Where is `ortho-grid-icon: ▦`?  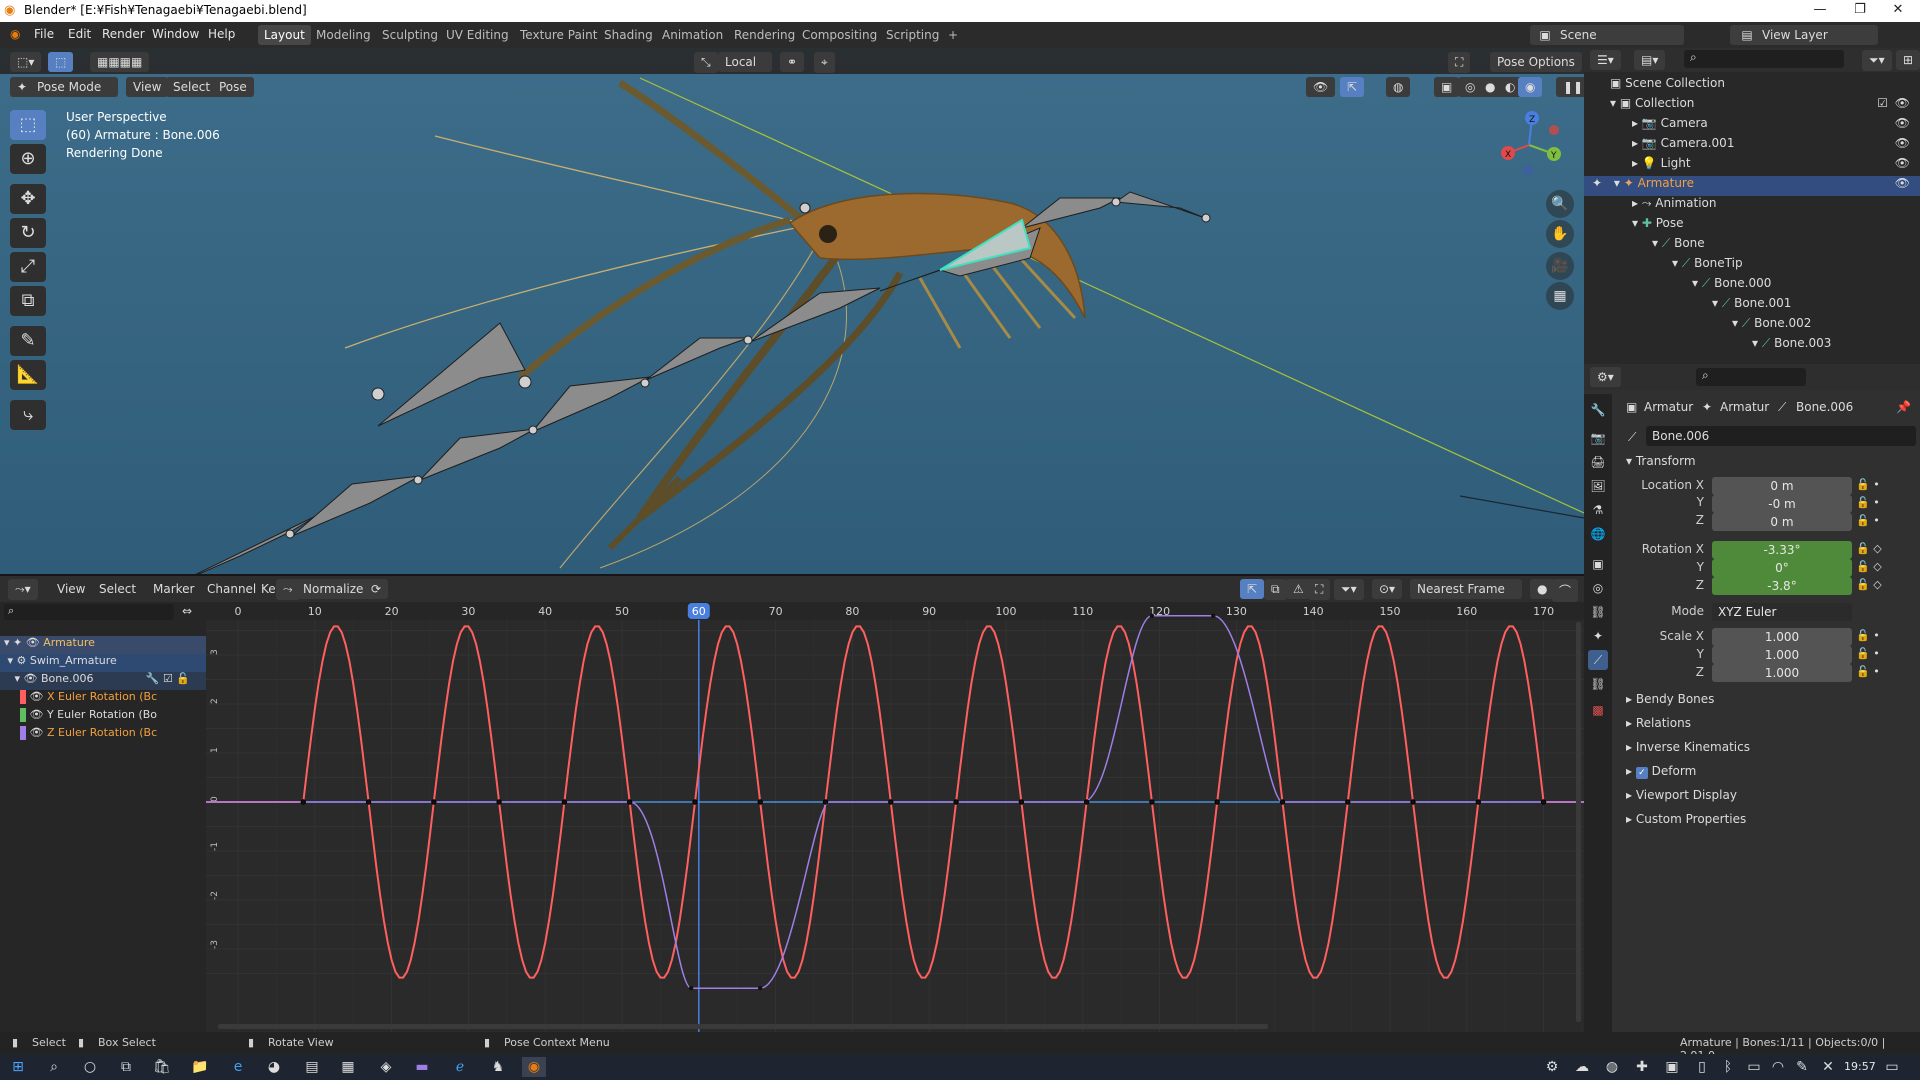
ortho-grid-icon: ▦ is located at coordinates (1560, 296).